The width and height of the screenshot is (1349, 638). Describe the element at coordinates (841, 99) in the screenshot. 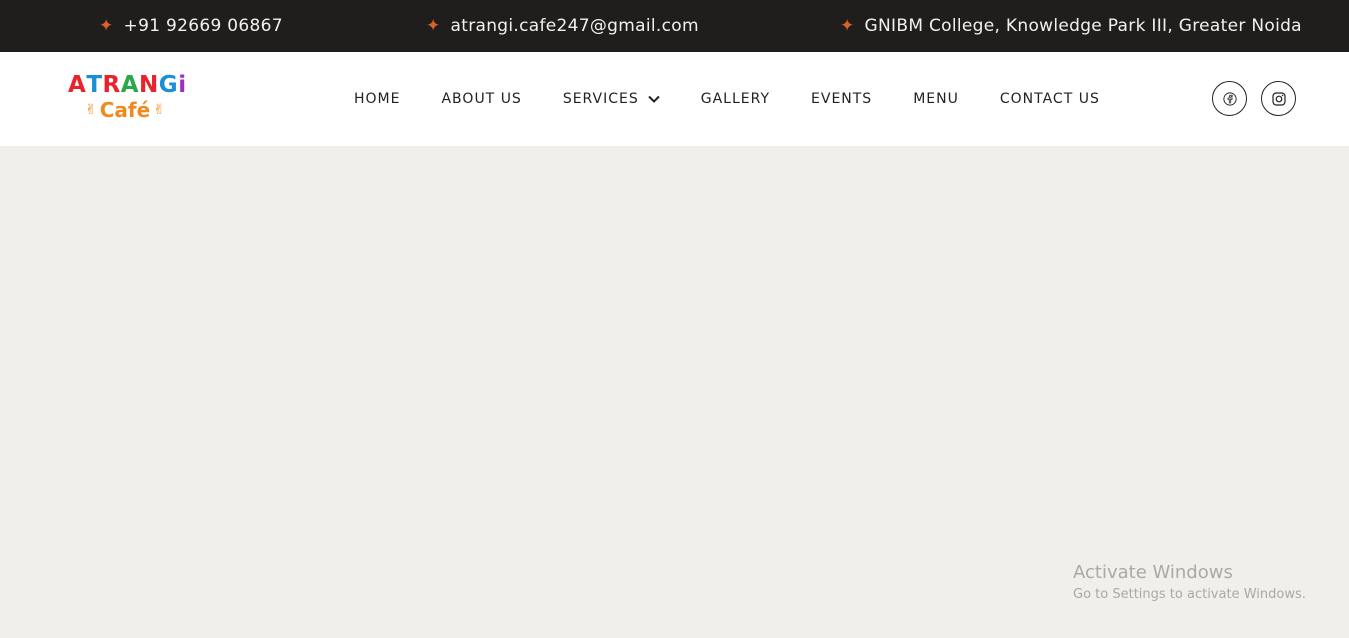

I see `nav-events: EVENTS` at that location.